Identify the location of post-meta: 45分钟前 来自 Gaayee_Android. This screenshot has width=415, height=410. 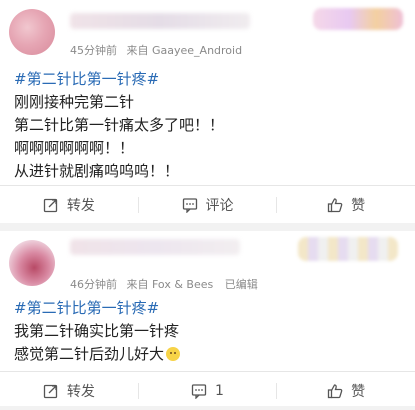
(156, 50).